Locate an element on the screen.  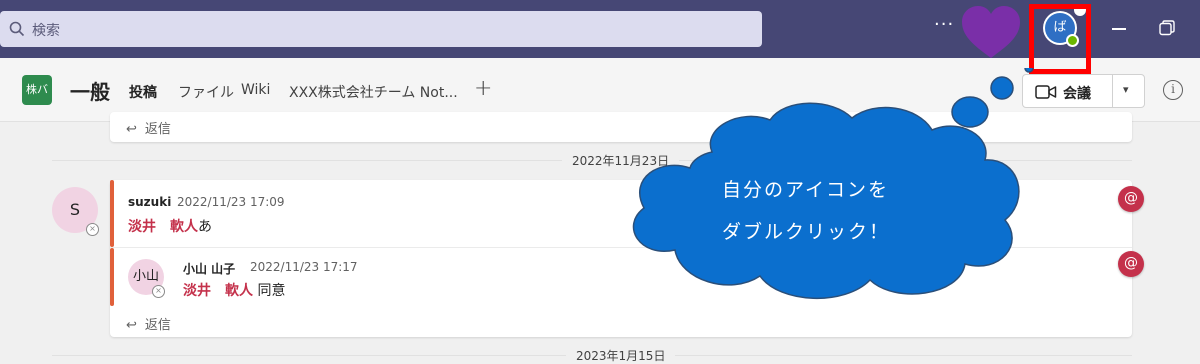
reply-author: 小山 山子 is located at coordinates (209, 268).